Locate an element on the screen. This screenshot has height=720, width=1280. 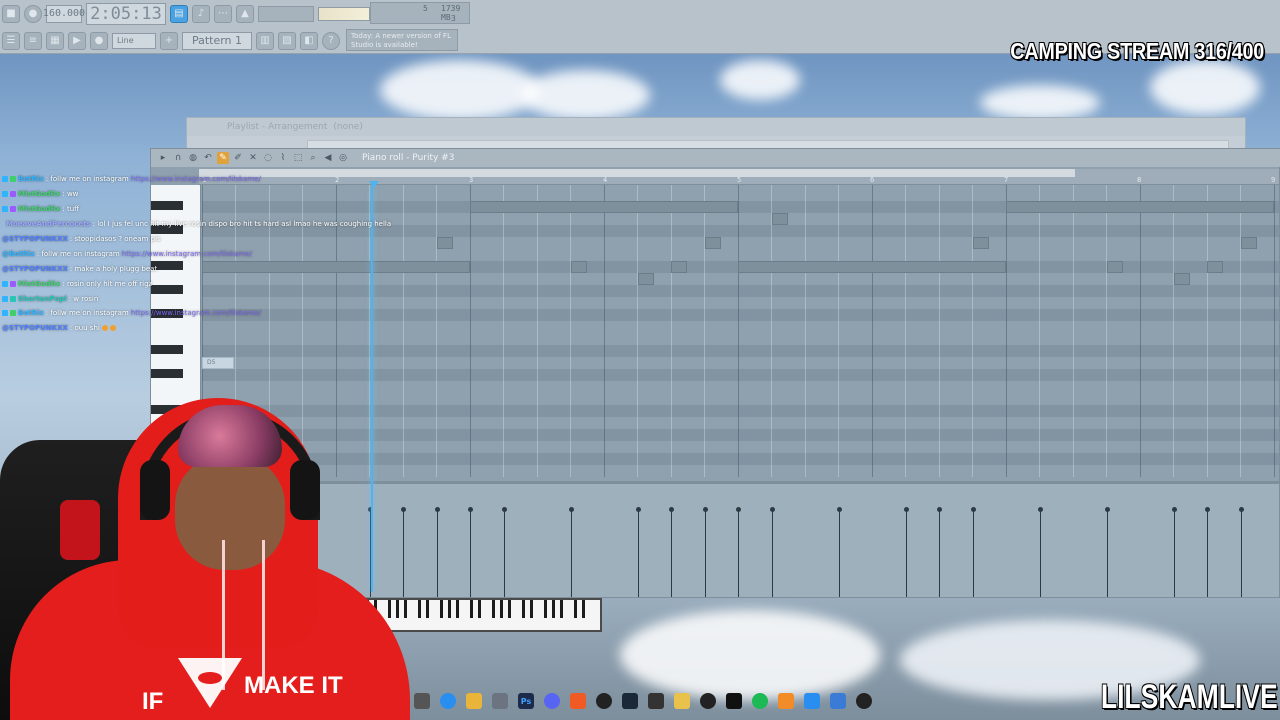
discord-icon is located at coordinates (552, 701).